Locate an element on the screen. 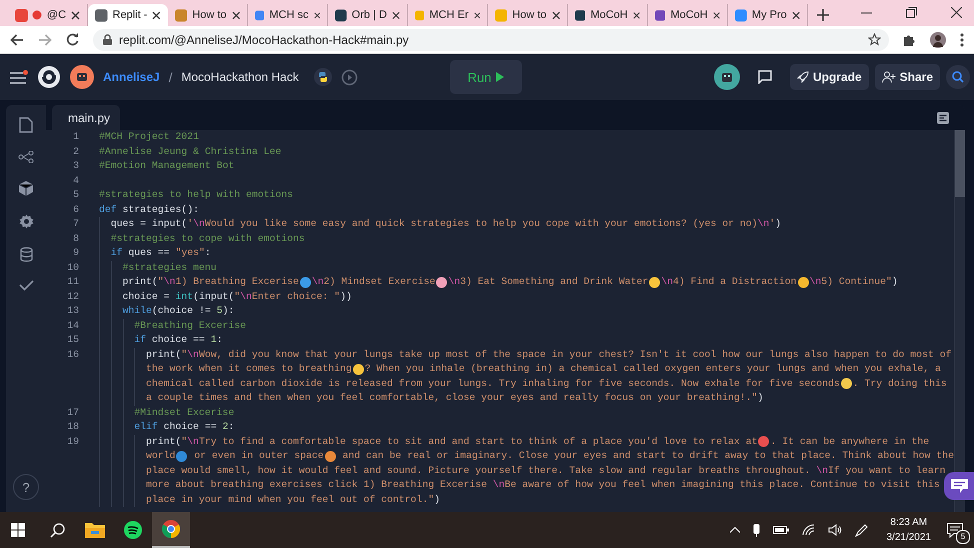  code-text: if choice == 1: is located at coordinates (178, 340).